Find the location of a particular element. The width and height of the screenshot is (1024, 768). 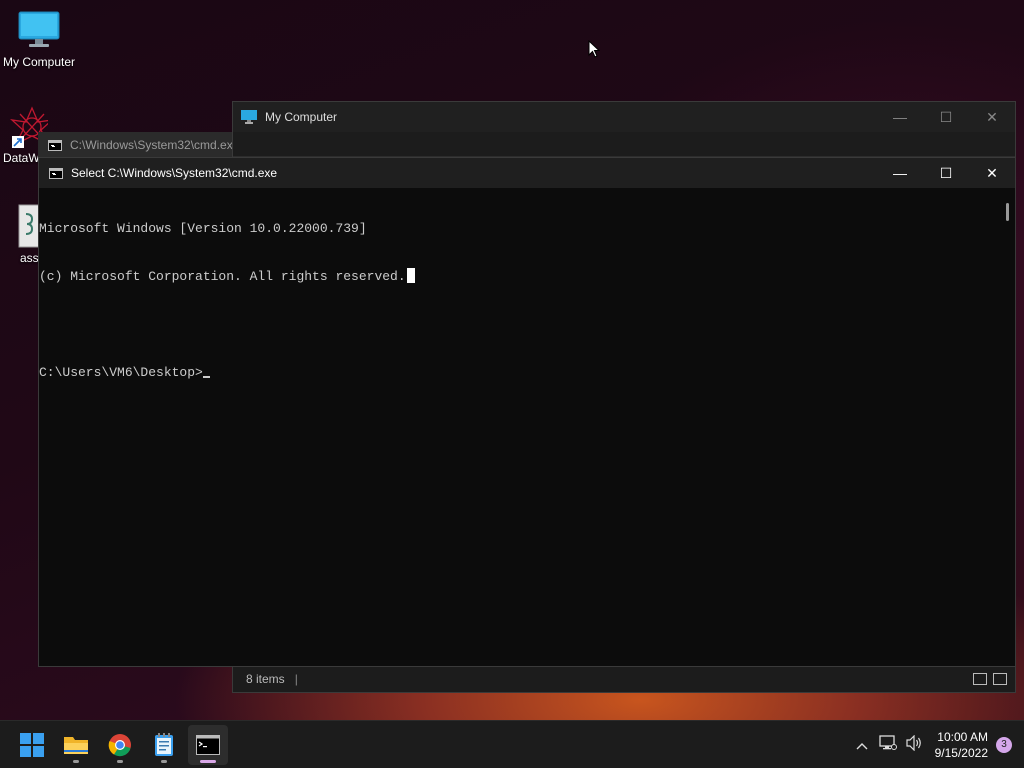

status-bar: 8 items | is located at coordinates (624, 679).